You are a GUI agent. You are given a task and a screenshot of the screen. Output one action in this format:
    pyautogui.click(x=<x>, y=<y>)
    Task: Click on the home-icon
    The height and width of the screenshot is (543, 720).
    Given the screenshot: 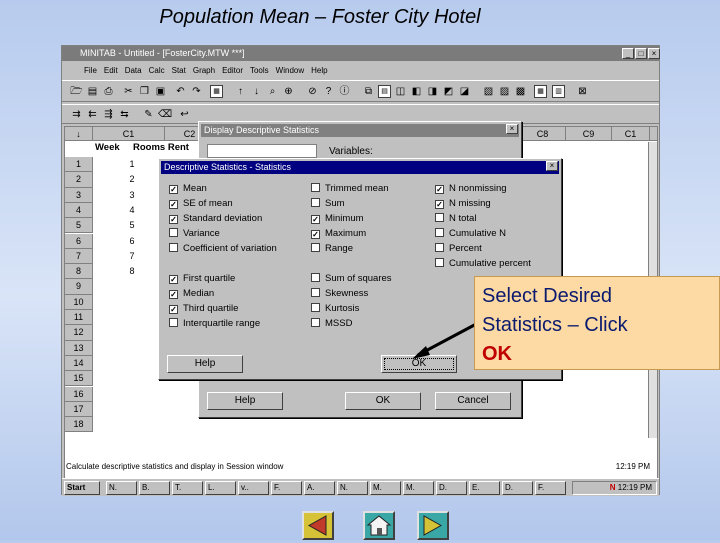 What is the action you would take?
    pyautogui.click(x=379, y=525)
    